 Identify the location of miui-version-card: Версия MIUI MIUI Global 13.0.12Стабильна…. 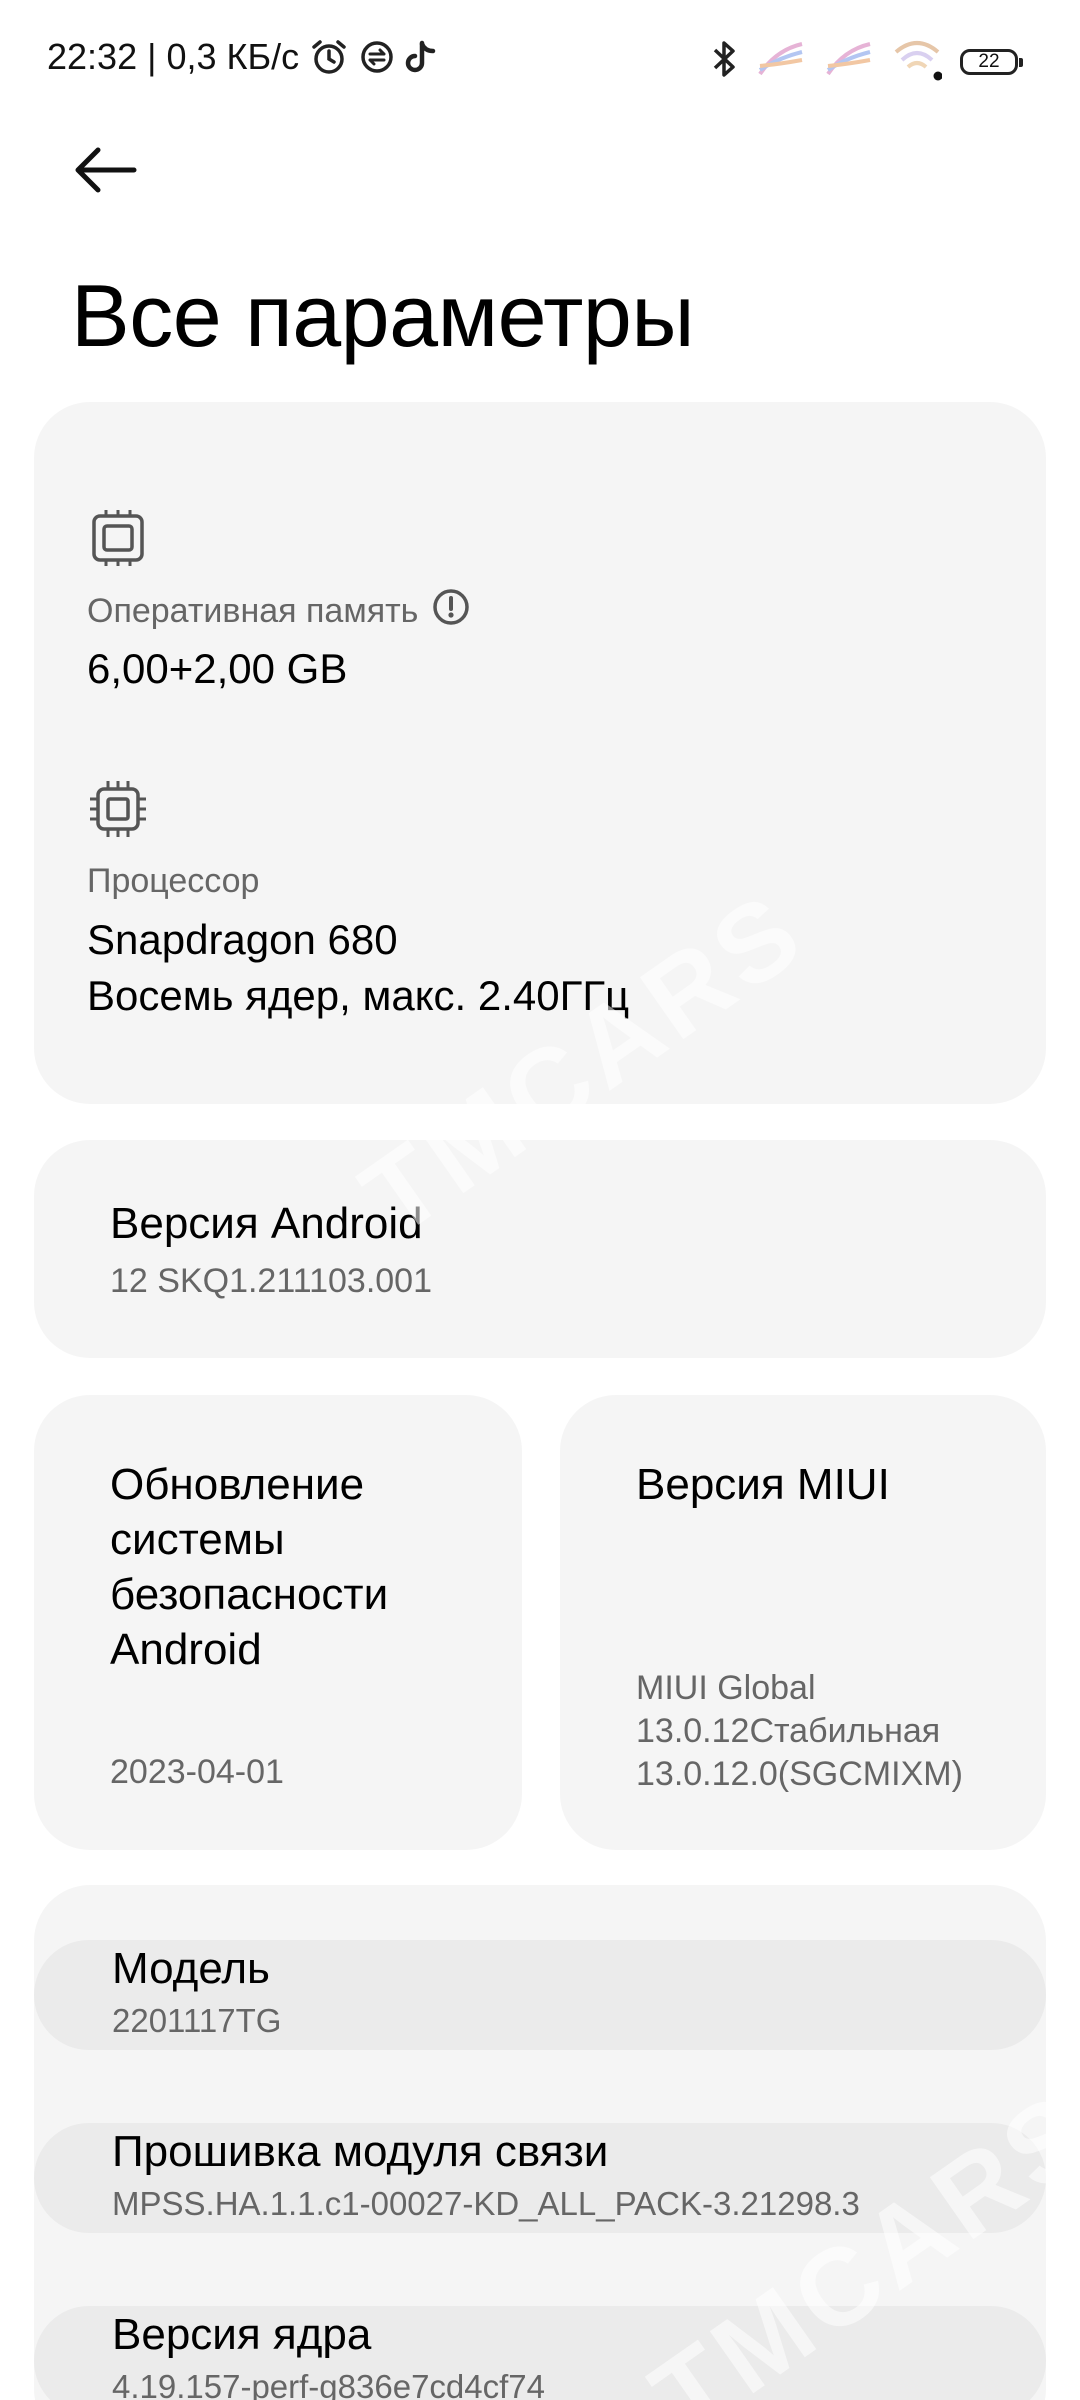
(803, 1622).